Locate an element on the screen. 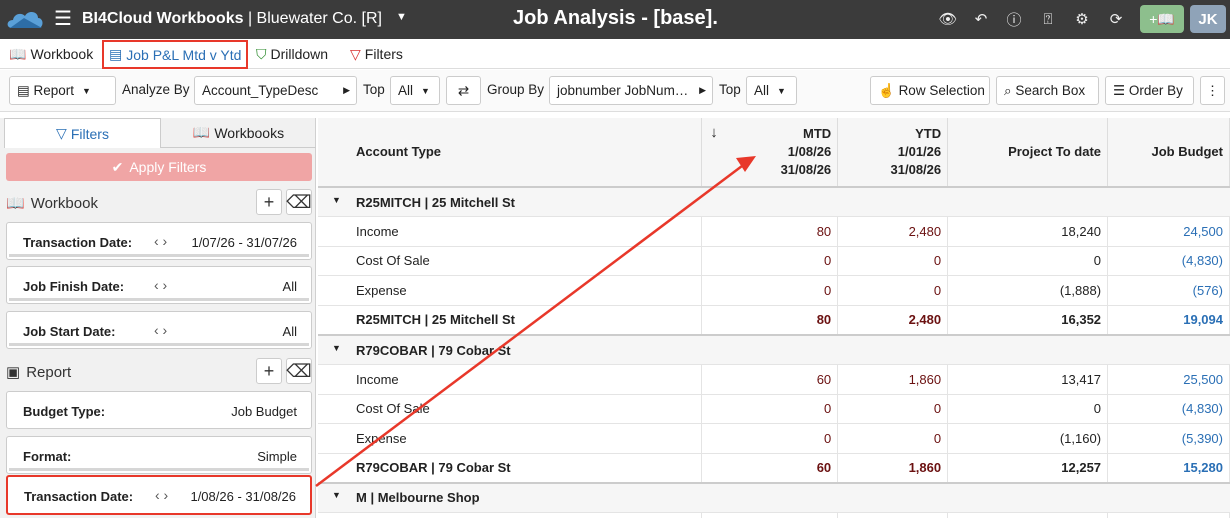 Image resolution: width=1230 pixels, height=518 pixels. info-icon: ⓘ is located at coordinates (1014, 19).